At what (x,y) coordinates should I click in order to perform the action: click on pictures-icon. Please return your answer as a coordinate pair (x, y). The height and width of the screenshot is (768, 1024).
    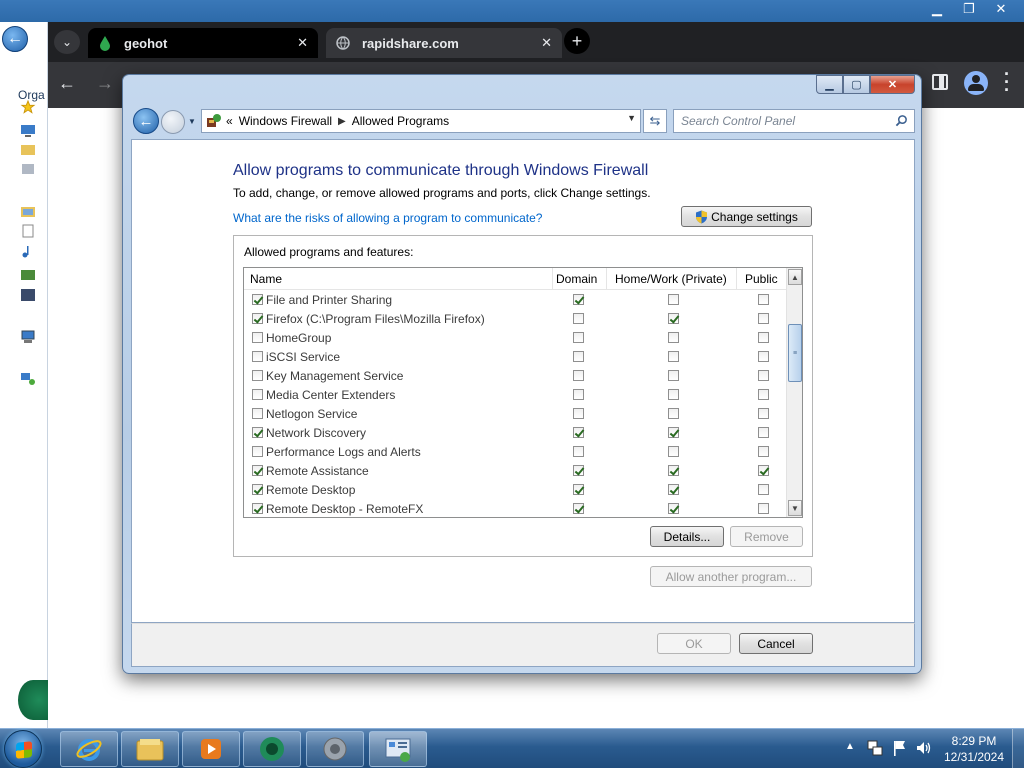
    Looking at the image, I should click on (28, 275).